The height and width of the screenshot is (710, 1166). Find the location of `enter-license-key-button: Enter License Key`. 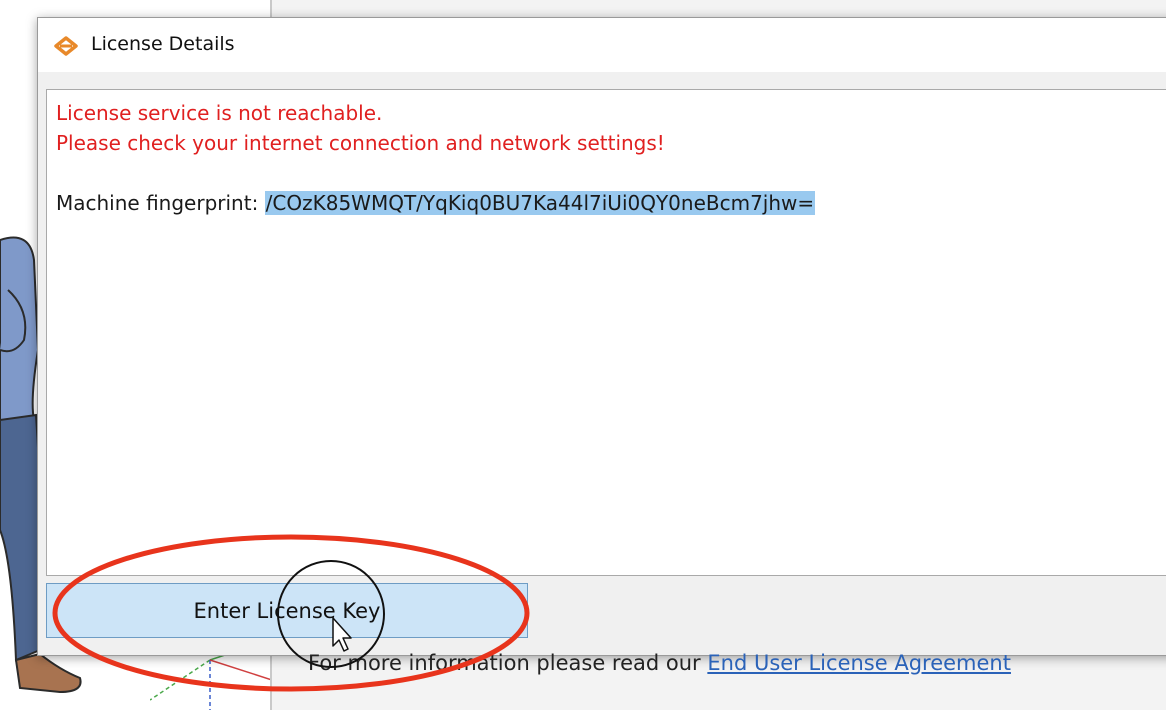

enter-license-key-button: Enter License Key is located at coordinates (287, 610).